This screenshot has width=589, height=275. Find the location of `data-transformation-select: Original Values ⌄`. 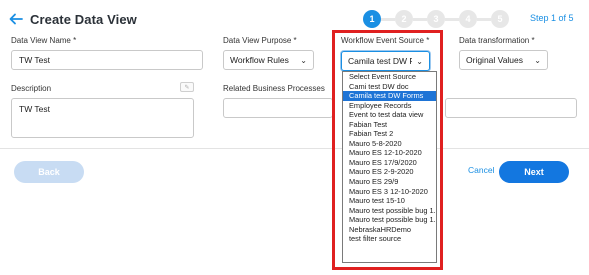

data-transformation-select: Original Values ⌄ is located at coordinates (503, 60).